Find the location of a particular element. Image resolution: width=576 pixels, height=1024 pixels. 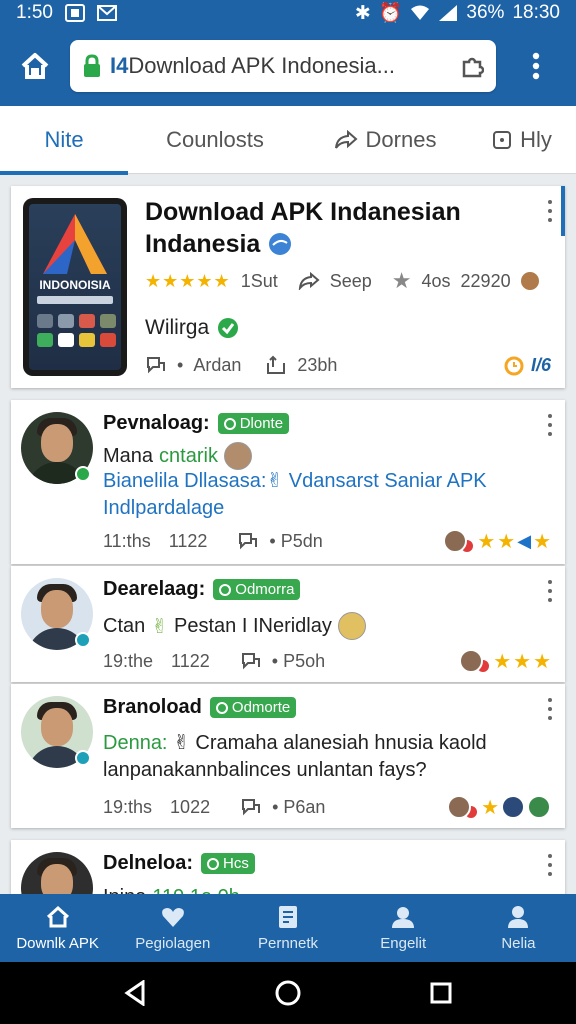

featured-author: Wilirga is located at coordinates (192, 328).